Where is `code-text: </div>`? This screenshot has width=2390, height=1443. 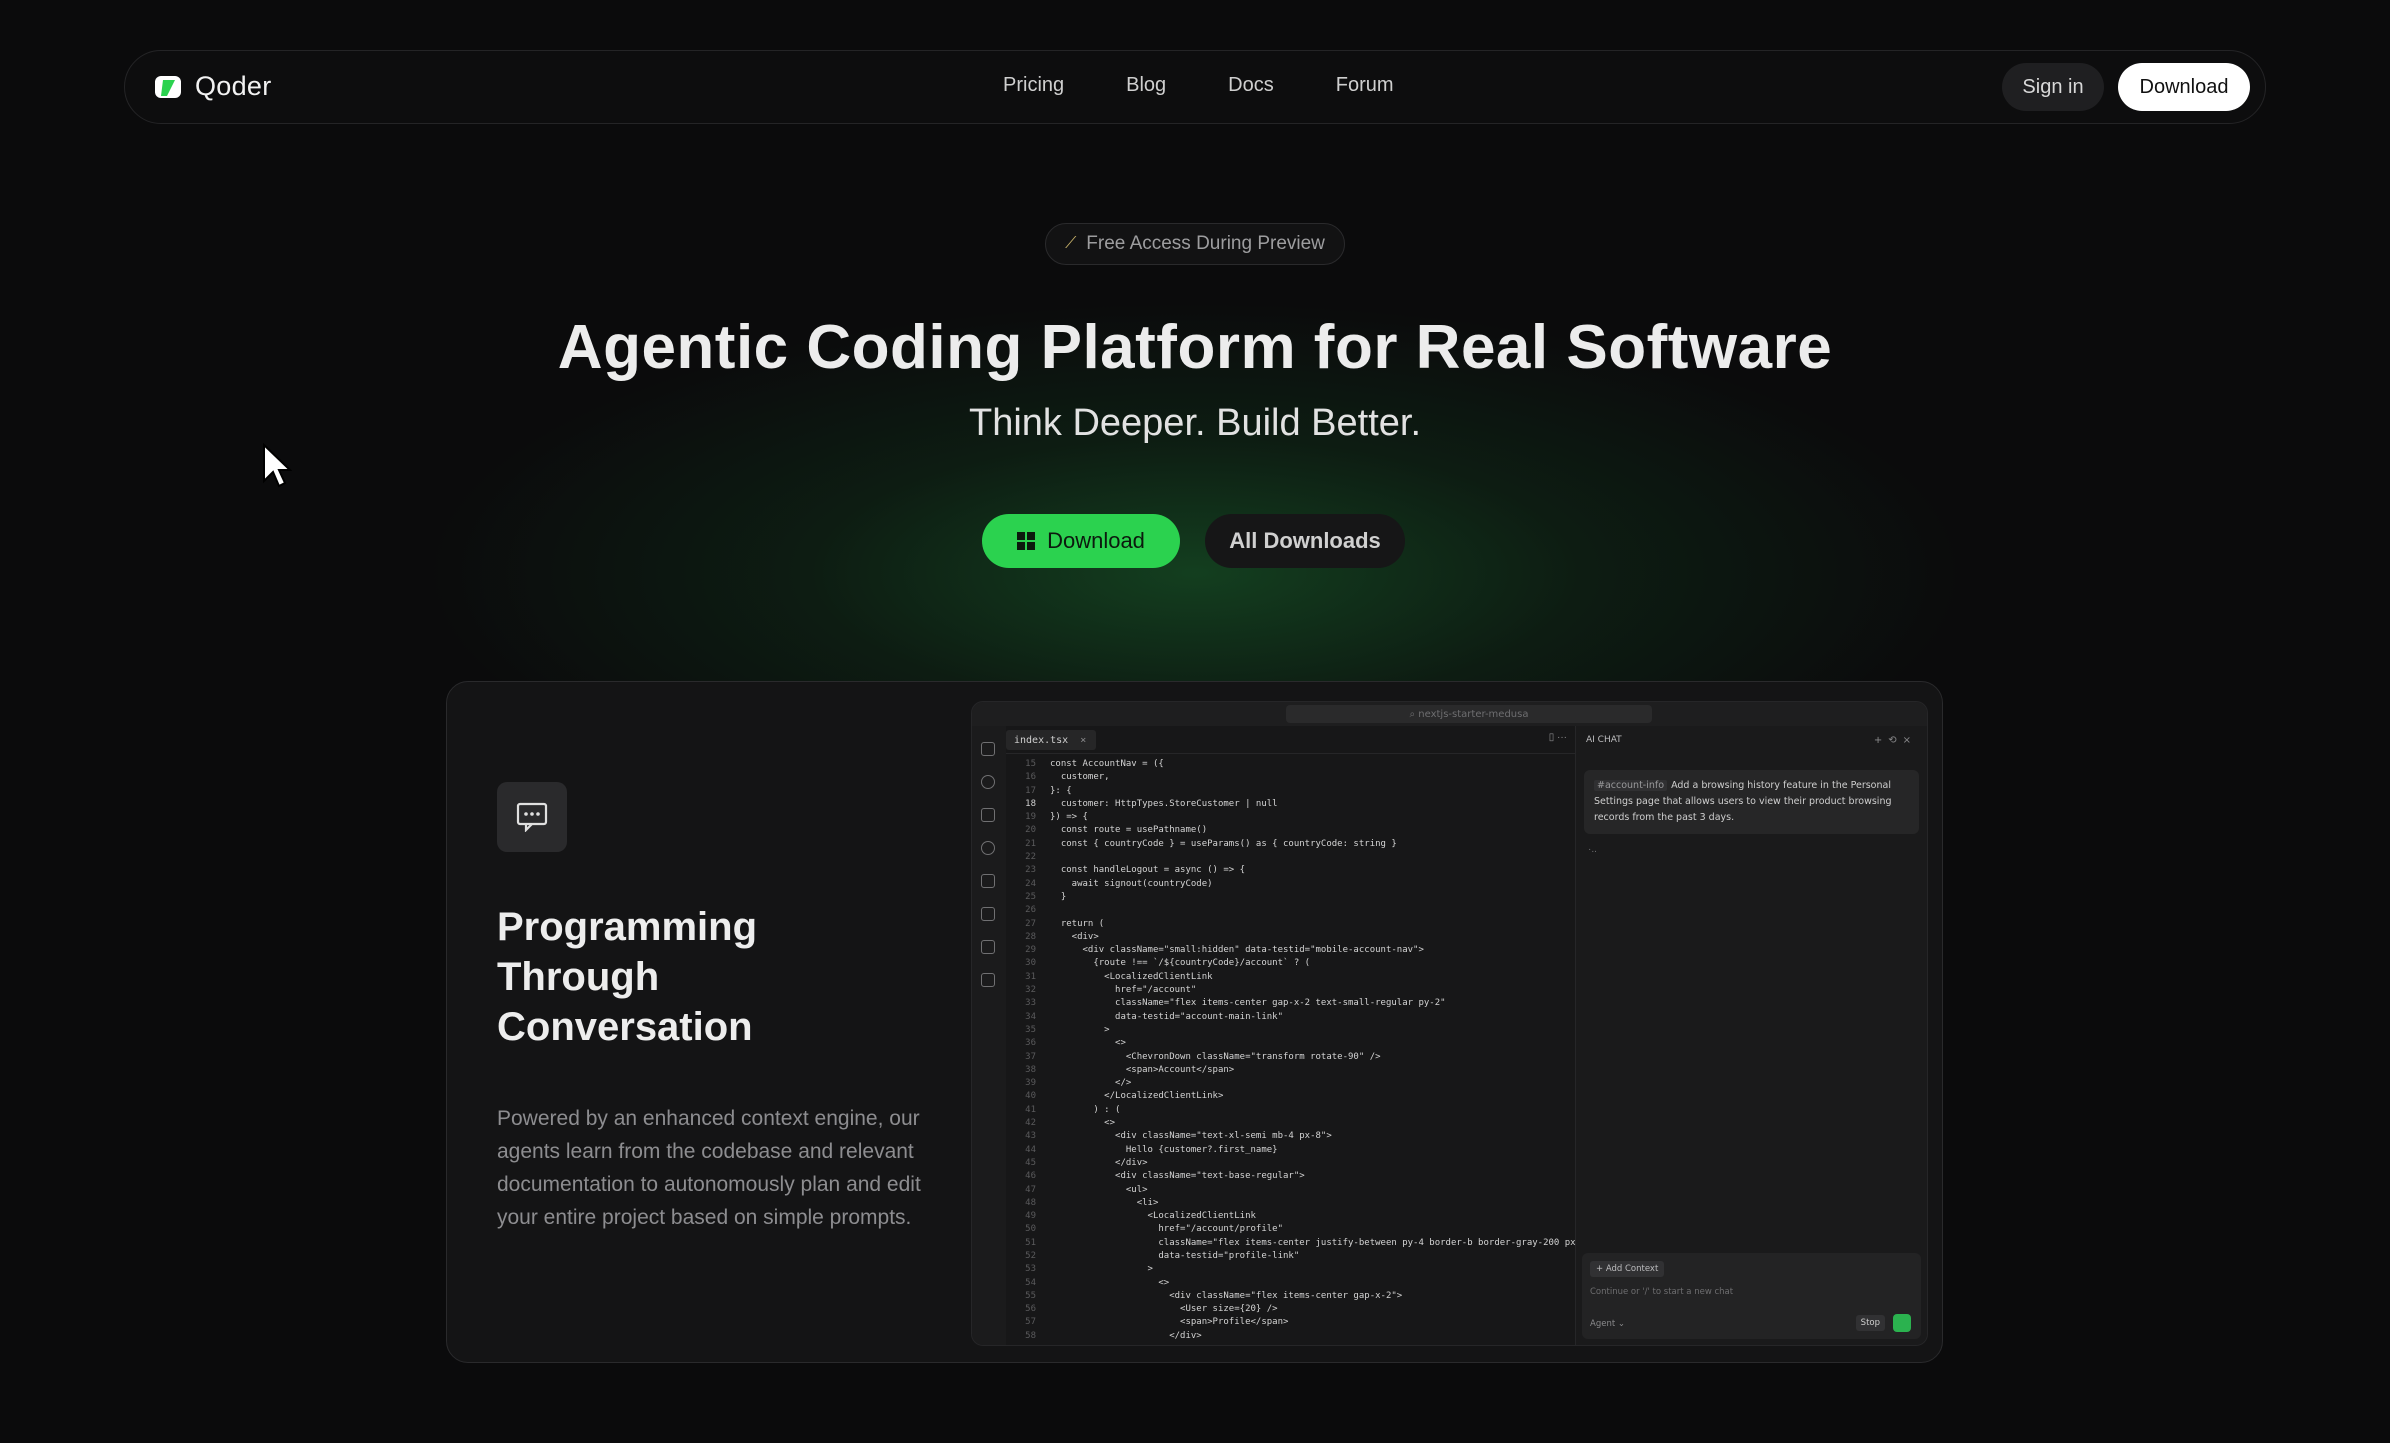
code-text: </div> is located at coordinates (1099, 1162).